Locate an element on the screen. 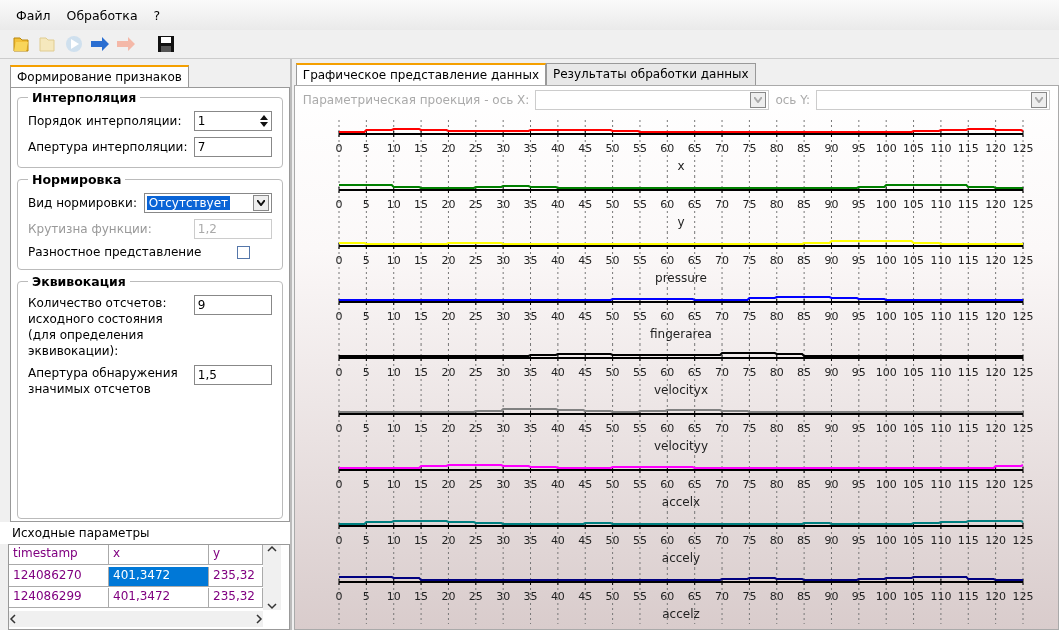  table-cell: 124086299 is located at coordinates (59, 598).